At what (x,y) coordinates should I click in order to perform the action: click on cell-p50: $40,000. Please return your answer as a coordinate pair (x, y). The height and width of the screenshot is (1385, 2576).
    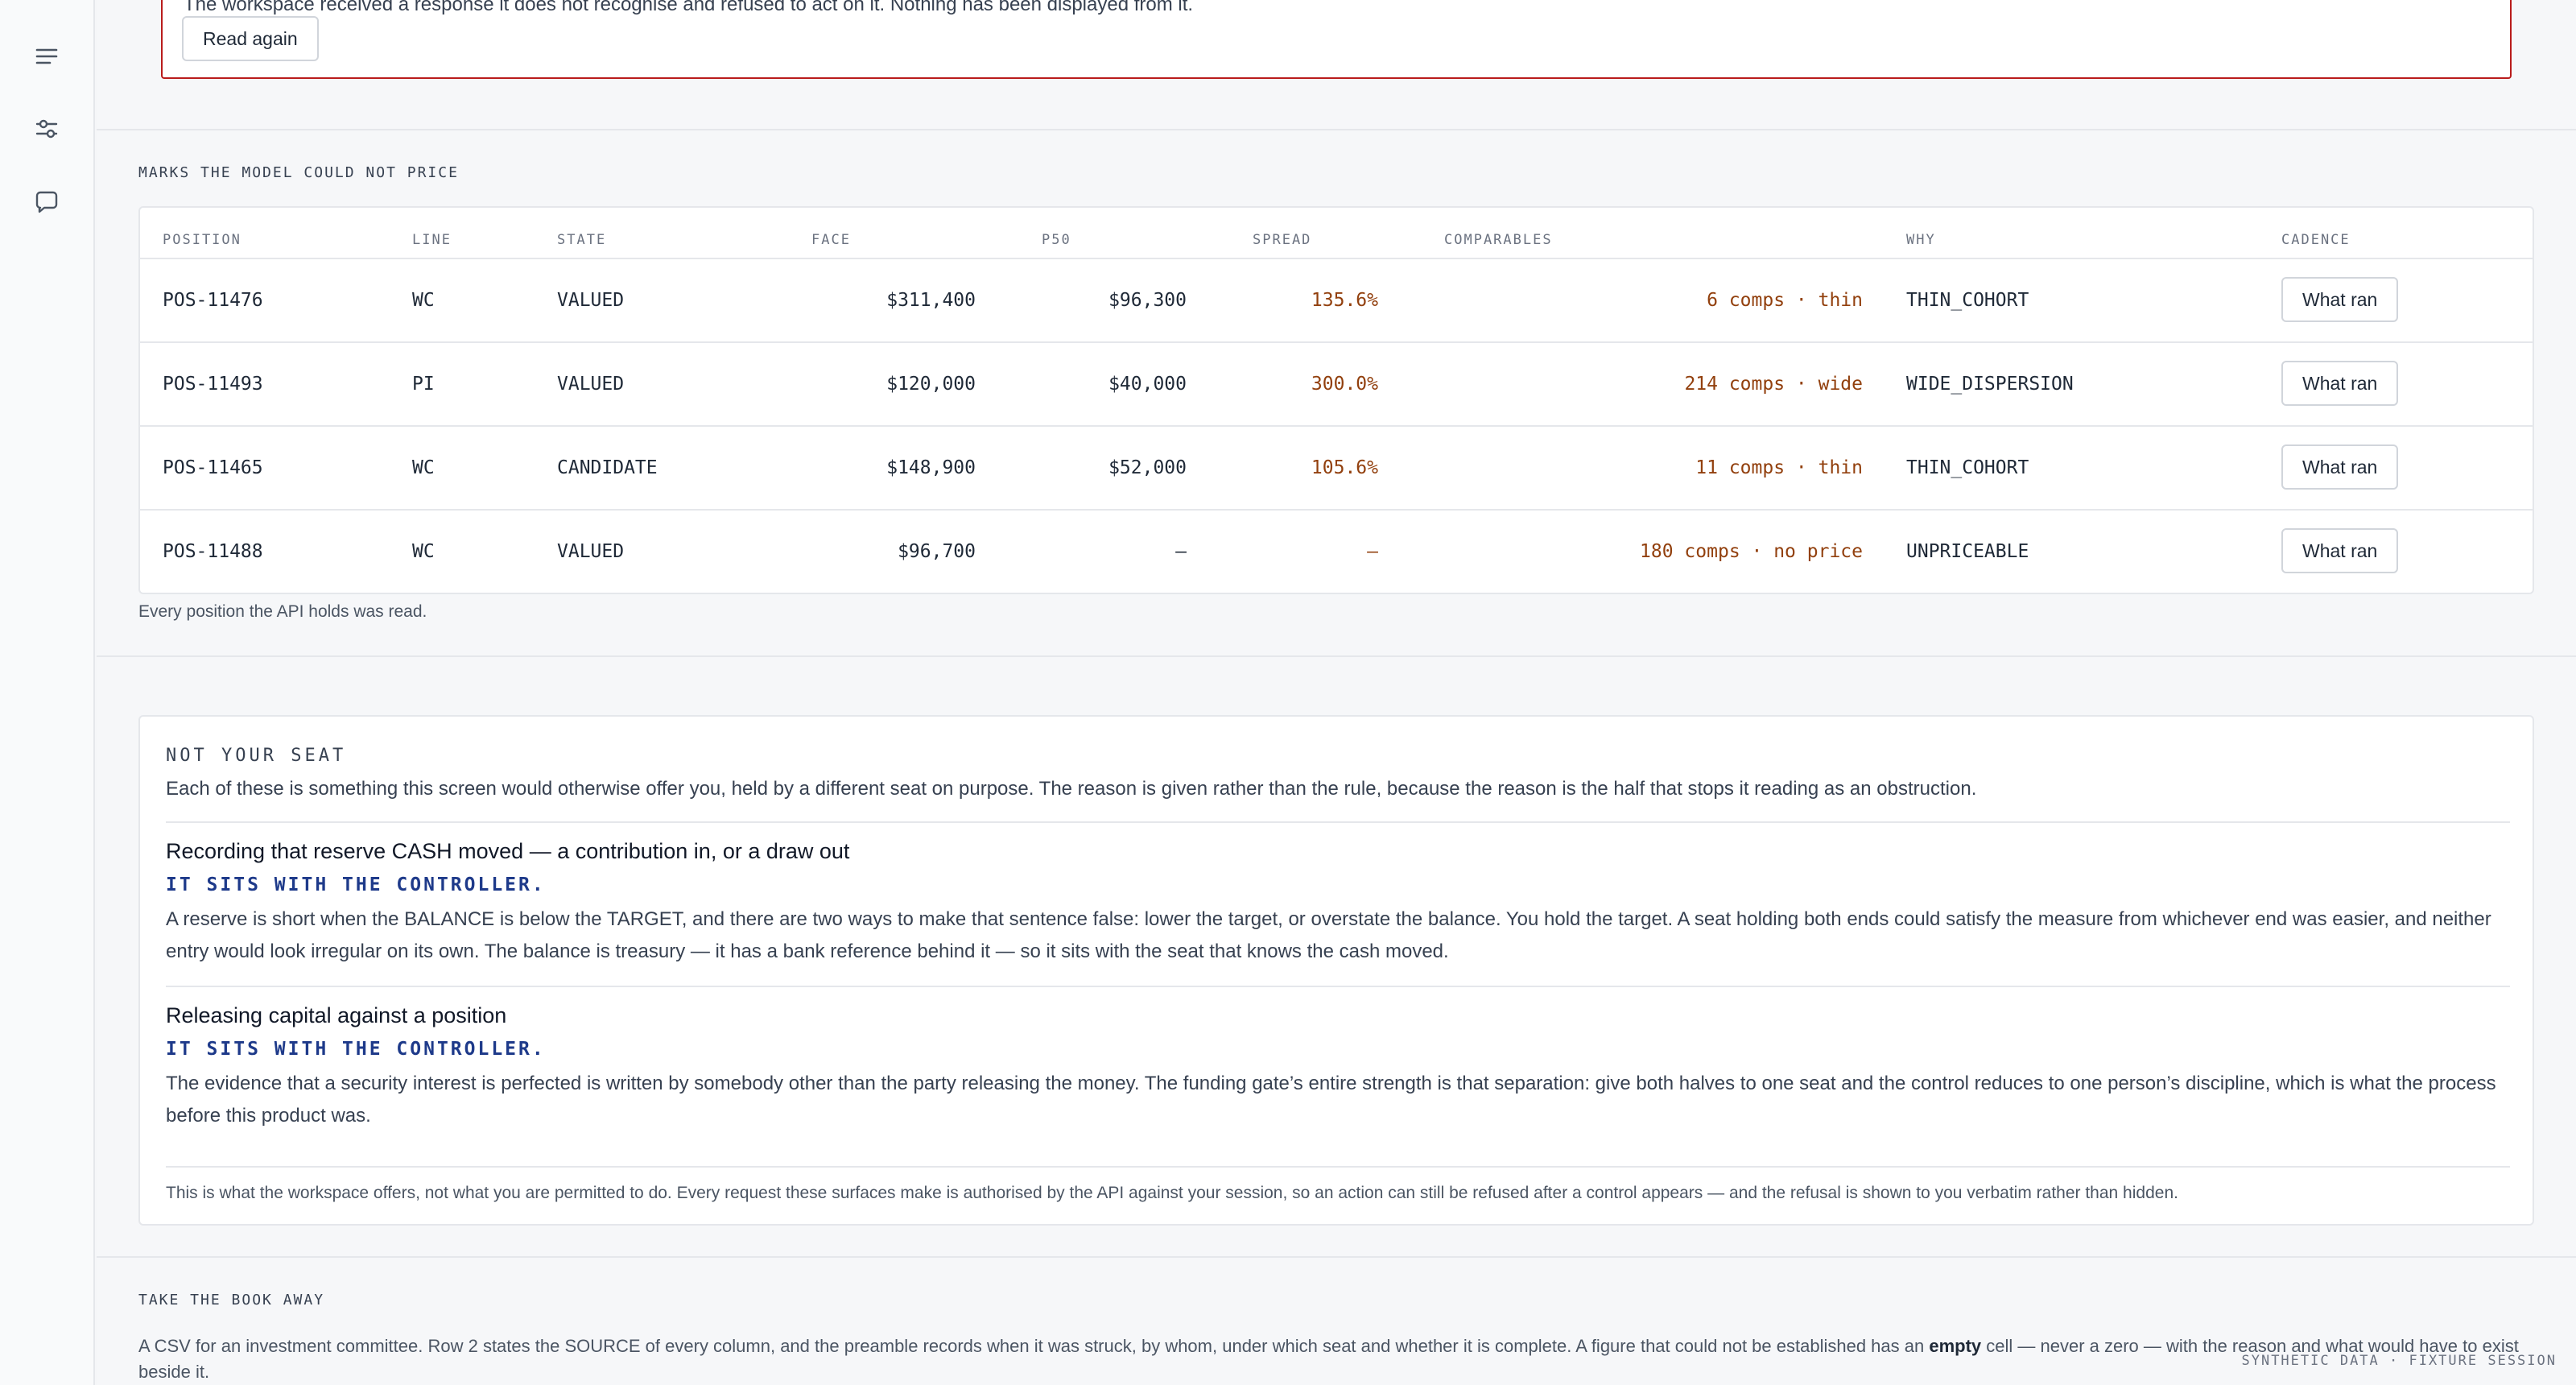
    Looking at the image, I should click on (1147, 384).